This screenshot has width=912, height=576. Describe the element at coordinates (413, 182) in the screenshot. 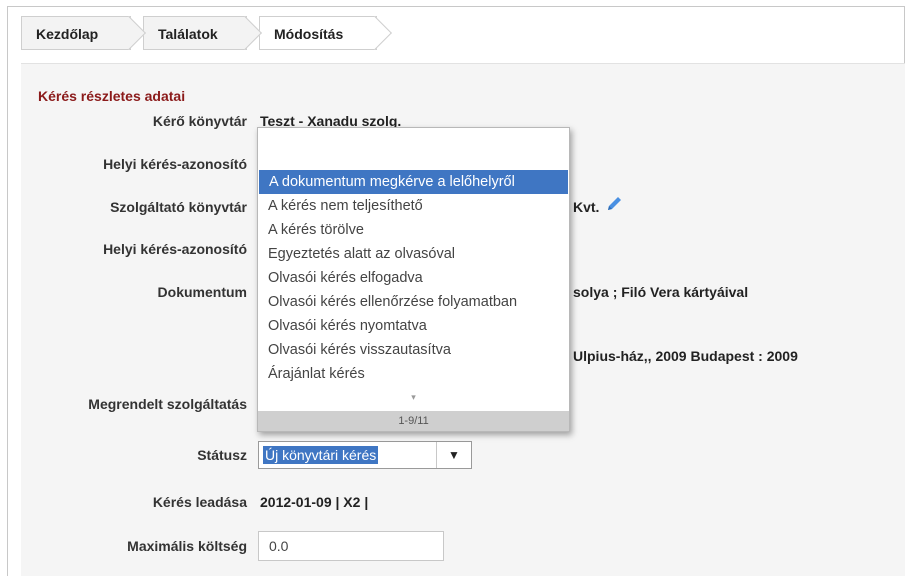

I see `dropdown-option: A dokumentum megkérve a lelőhelyről` at that location.